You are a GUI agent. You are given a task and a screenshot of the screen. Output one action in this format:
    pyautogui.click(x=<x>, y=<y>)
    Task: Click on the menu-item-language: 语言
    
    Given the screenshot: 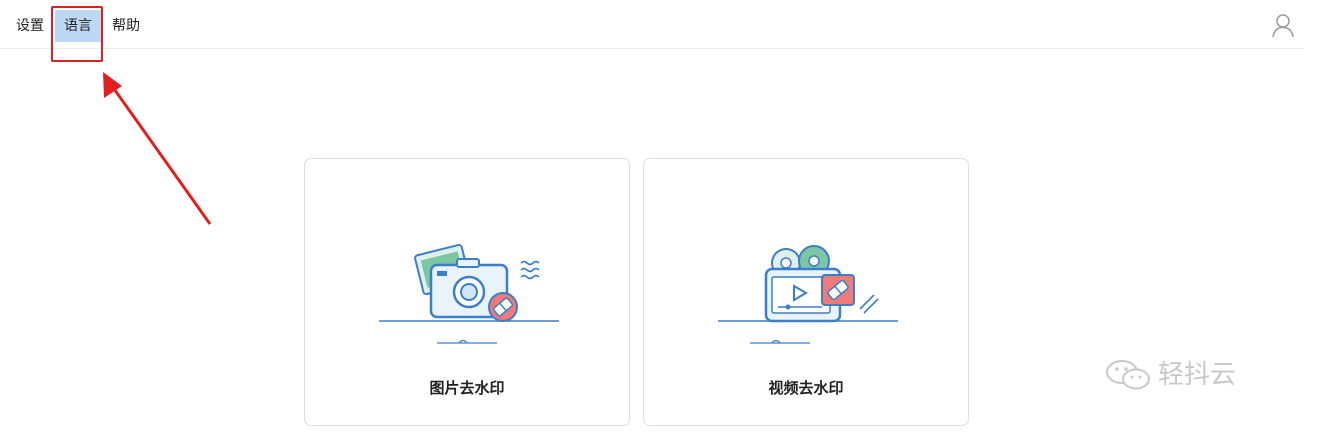 What is the action you would take?
    pyautogui.click(x=78, y=26)
    